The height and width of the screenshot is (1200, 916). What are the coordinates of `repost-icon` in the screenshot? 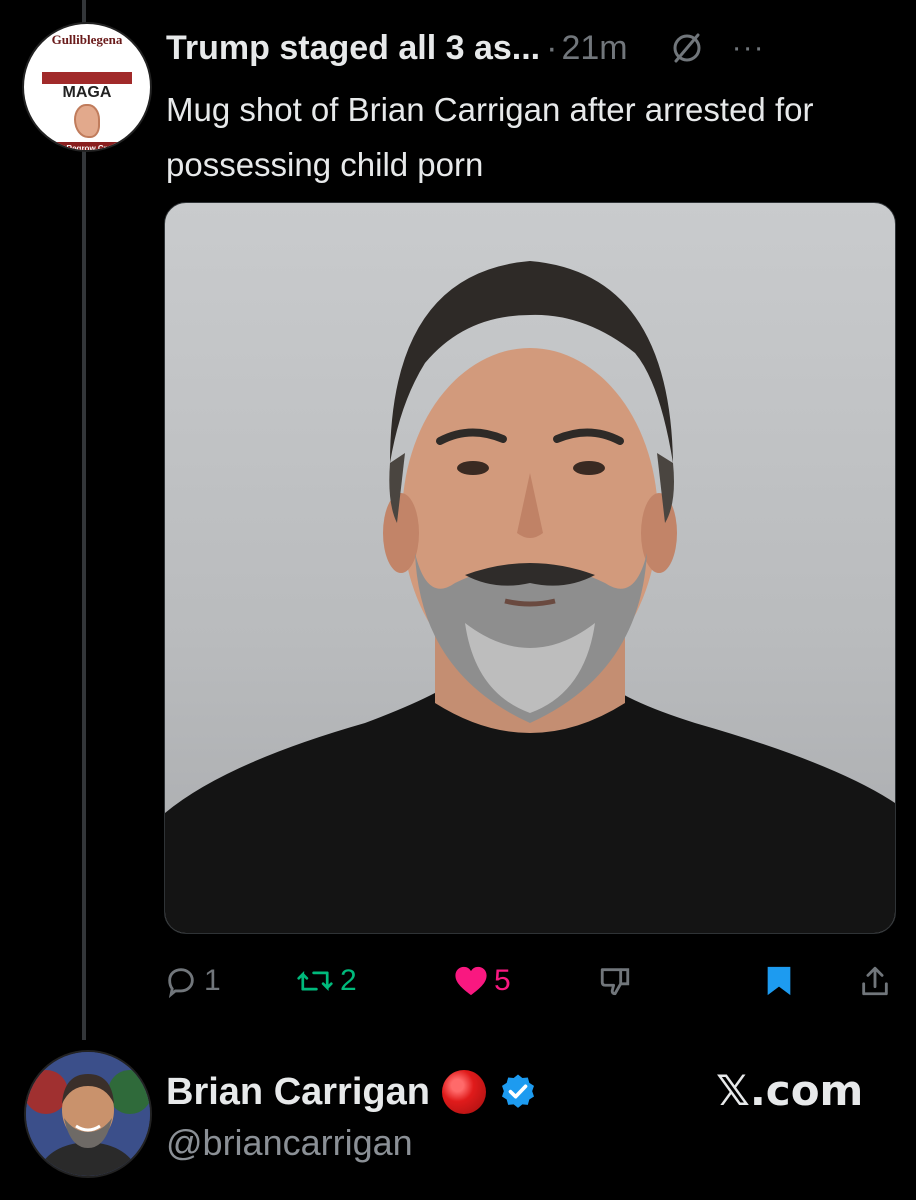 It's located at (315, 981).